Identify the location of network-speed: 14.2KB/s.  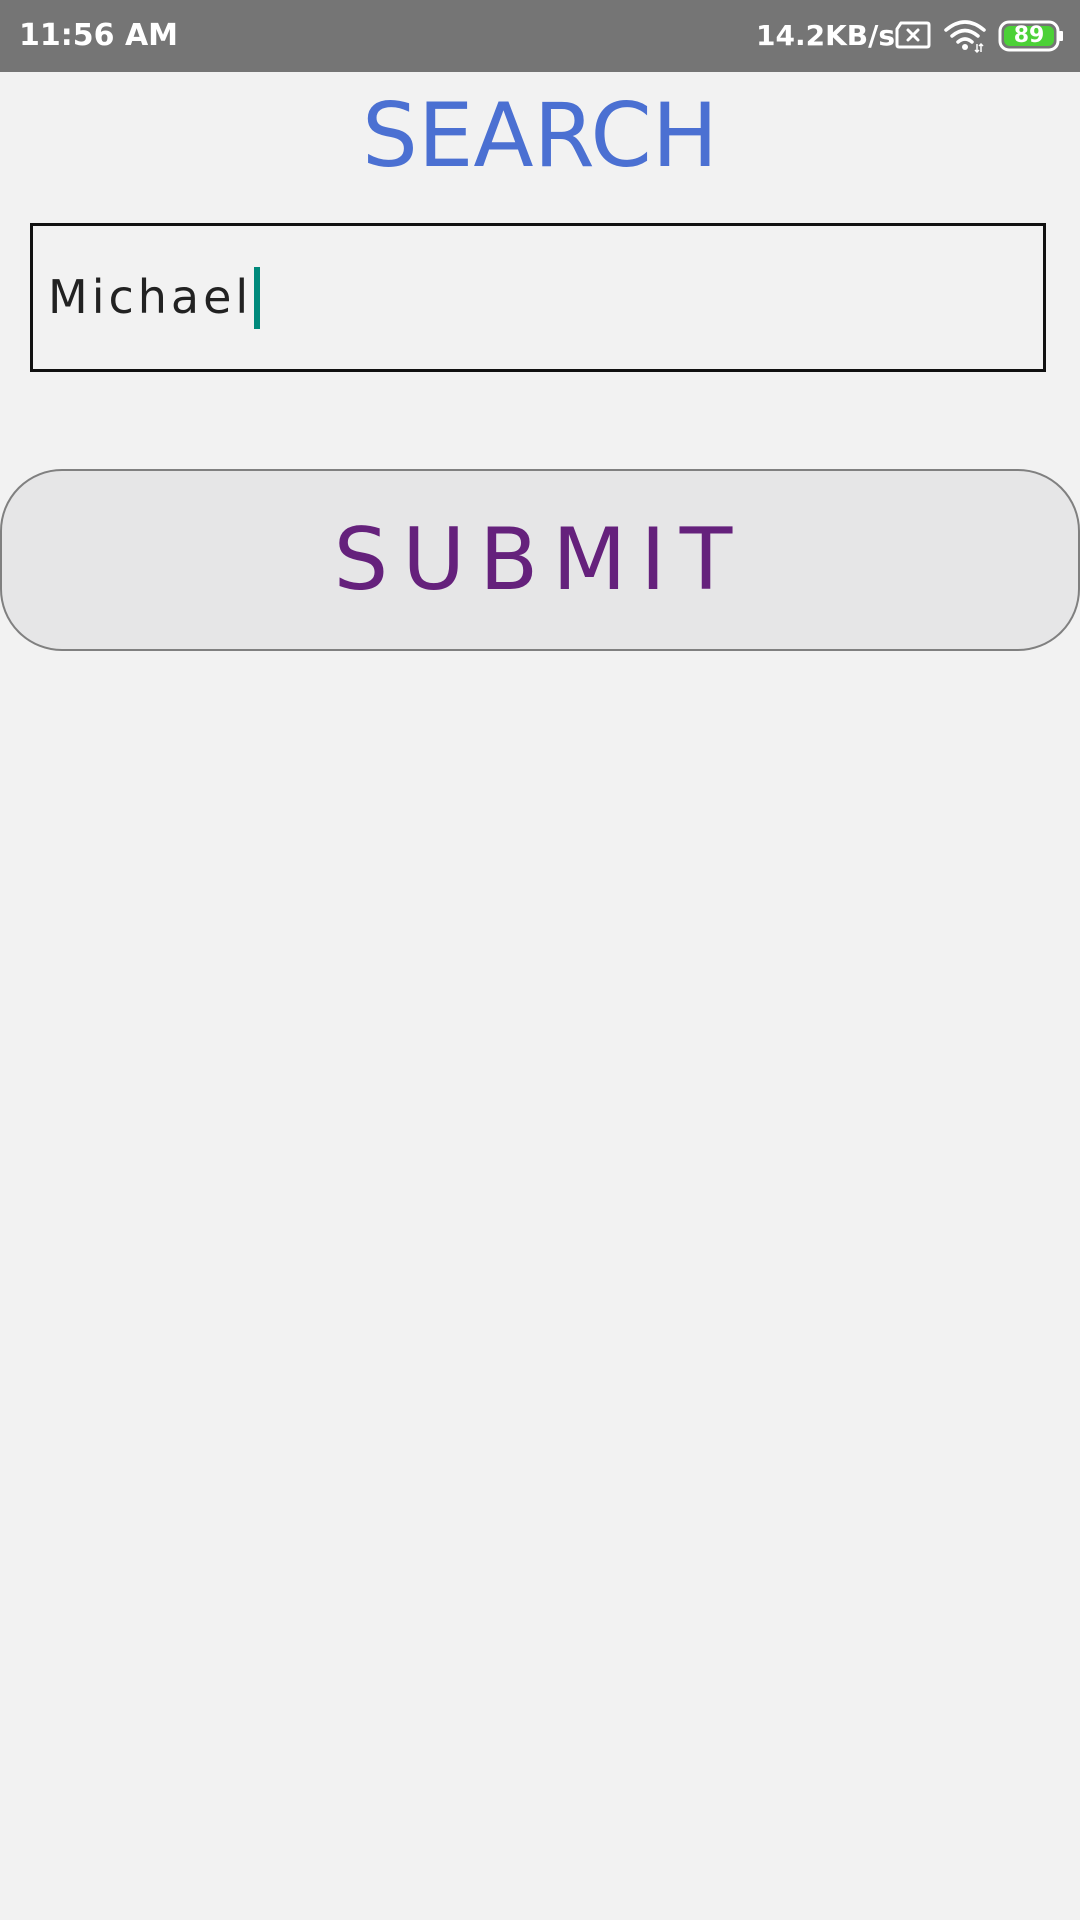
(826, 35).